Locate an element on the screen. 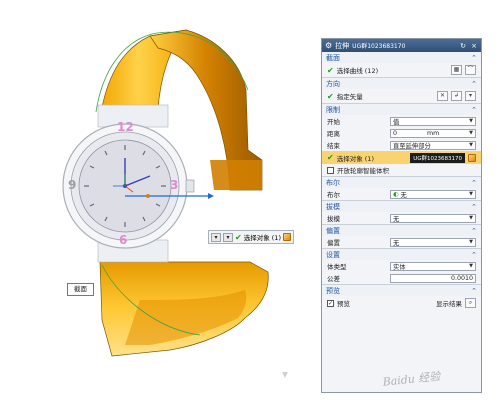 This screenshot has height=403, width=500. distance-input: 0 mm ▼ is located at coordinates (433, 133).